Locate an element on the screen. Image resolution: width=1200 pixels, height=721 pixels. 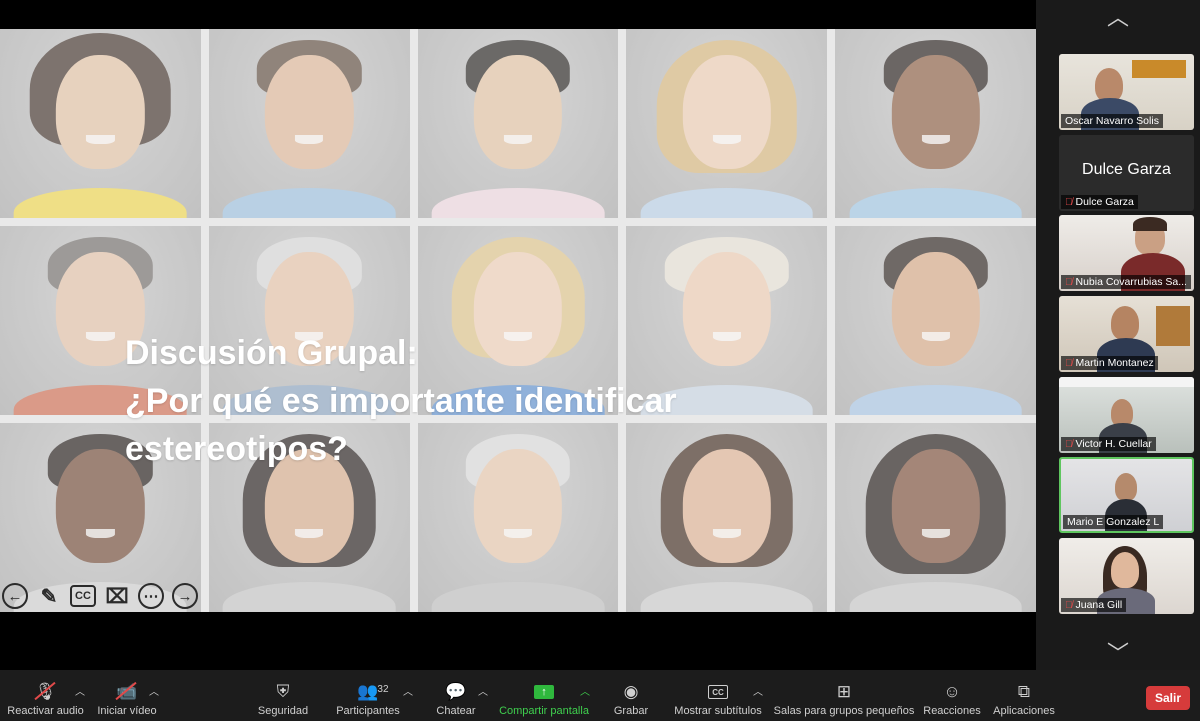
participants-options-chevron-icon: ︿ is located at coordinates (408, 690).